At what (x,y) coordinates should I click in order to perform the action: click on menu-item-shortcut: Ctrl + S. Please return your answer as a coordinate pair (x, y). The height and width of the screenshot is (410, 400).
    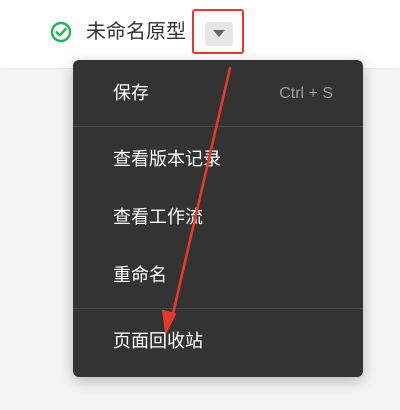
    Looking at the image, I should click on (306, 93).